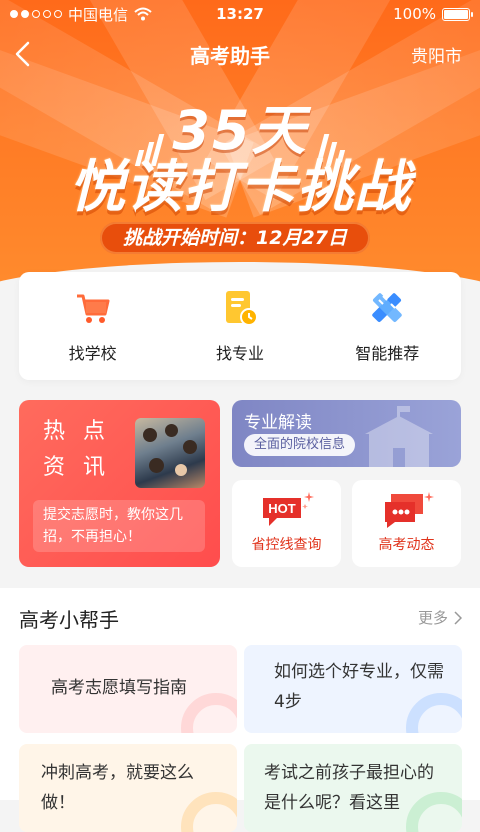 The width and height of the screenshot is (480, 832). I want to click on city-selector: 贵阳市, so click(440, 54).